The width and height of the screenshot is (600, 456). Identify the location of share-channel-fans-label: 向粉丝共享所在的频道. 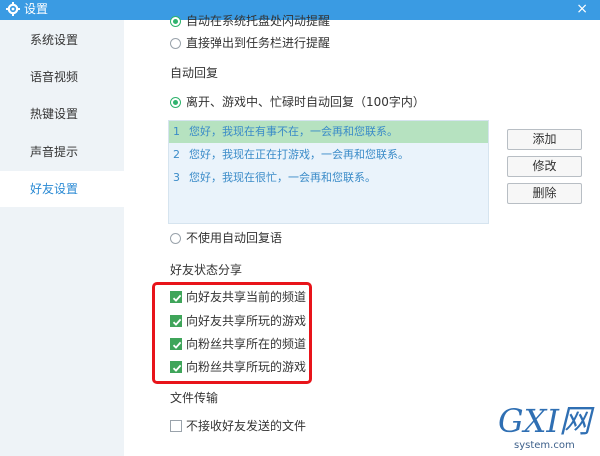
(246, 344).